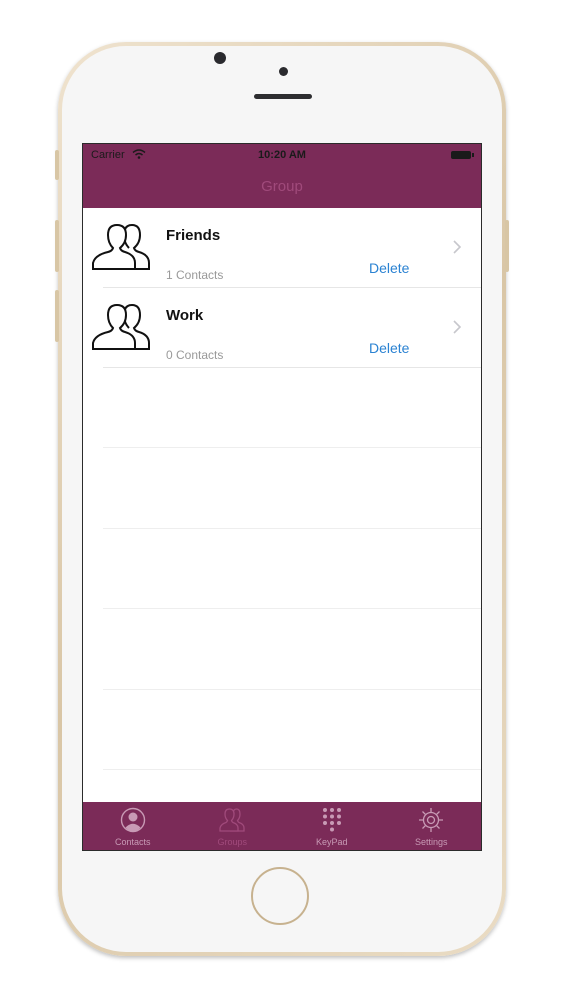 This screenshot has height=1000, width=563. I want to click on status-time: 10:20 AM, so click(282, 155).